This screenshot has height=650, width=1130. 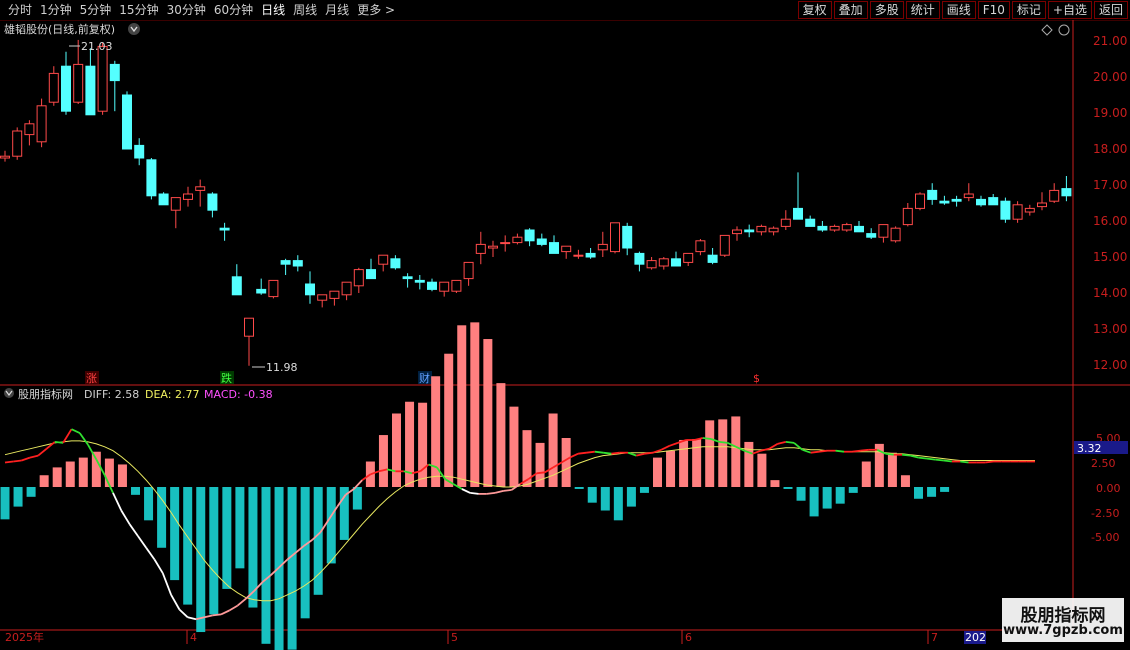 What do you see at coordinates (756, 378) in the screenshot?
I see `event-marker-dollar: $` at bounding box center [756, 378].